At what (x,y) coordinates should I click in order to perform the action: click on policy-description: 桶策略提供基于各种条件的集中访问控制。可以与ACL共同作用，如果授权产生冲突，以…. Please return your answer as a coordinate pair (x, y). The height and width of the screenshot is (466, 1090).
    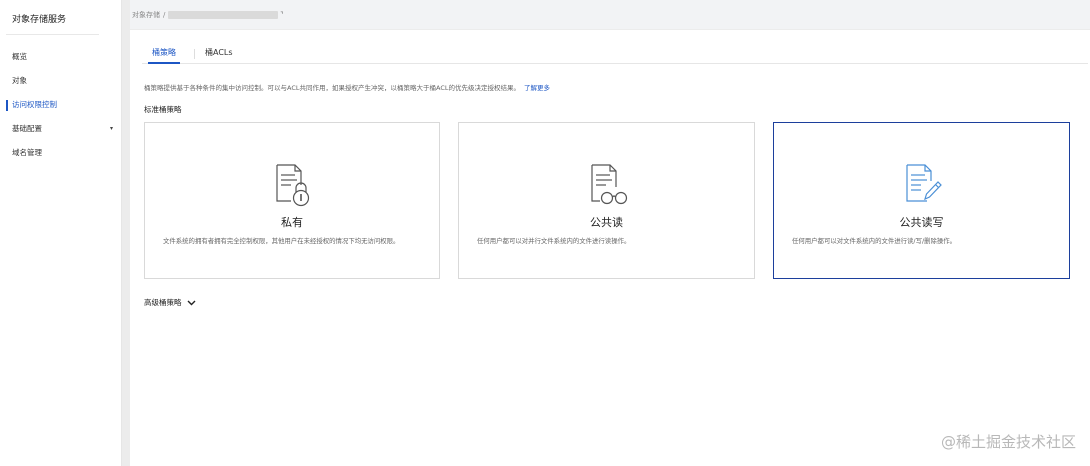
    Looking at the image, I should click on (347, 87).